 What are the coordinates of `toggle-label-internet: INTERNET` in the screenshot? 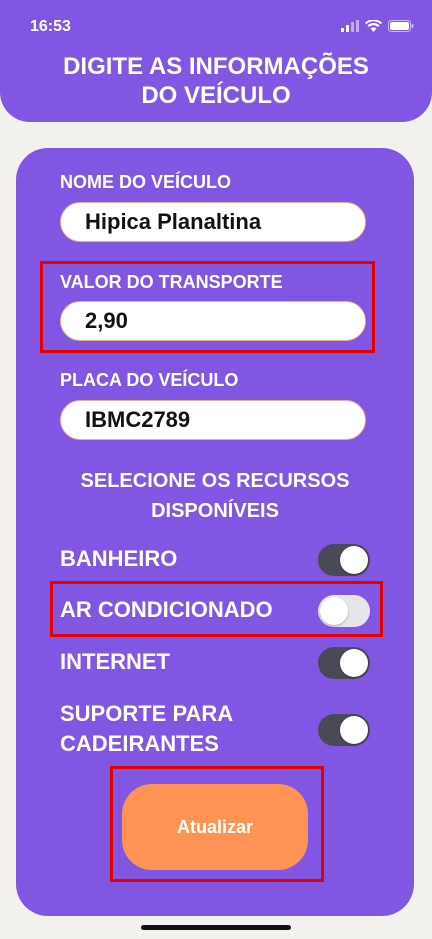 It's located at (115, 661).